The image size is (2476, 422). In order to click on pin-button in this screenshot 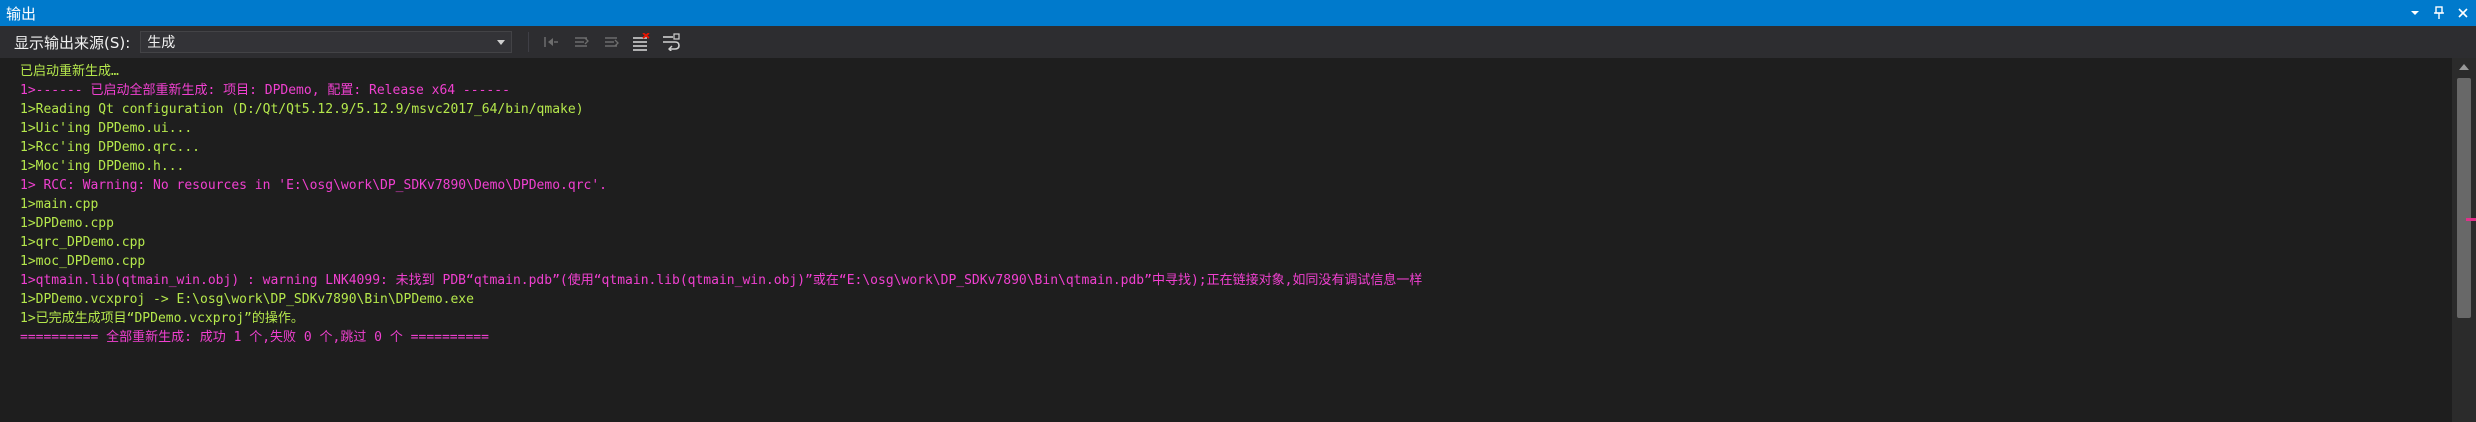, I will do `click(2439, 13)`.